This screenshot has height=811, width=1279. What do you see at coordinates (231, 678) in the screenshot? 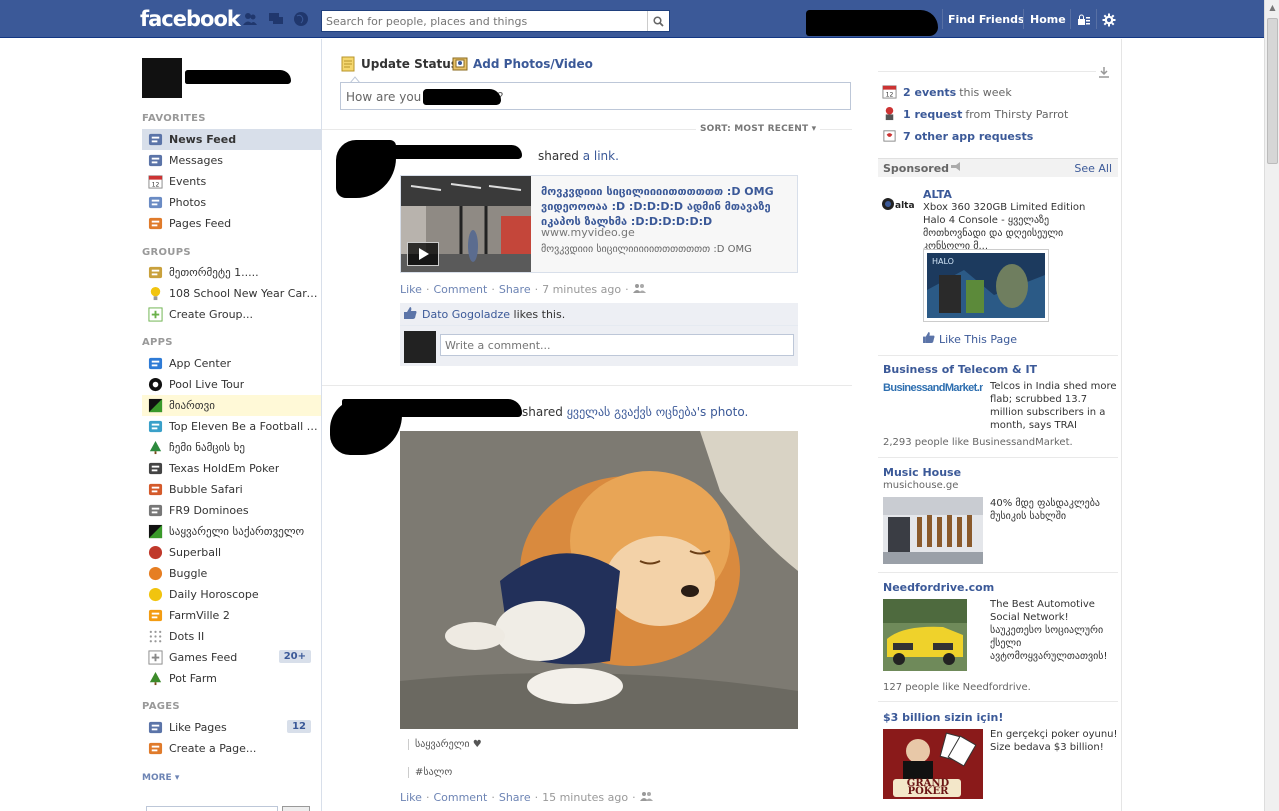
I see `sidebar-item-pot-farm: Pot Farm` at bounding box center [231, 678].